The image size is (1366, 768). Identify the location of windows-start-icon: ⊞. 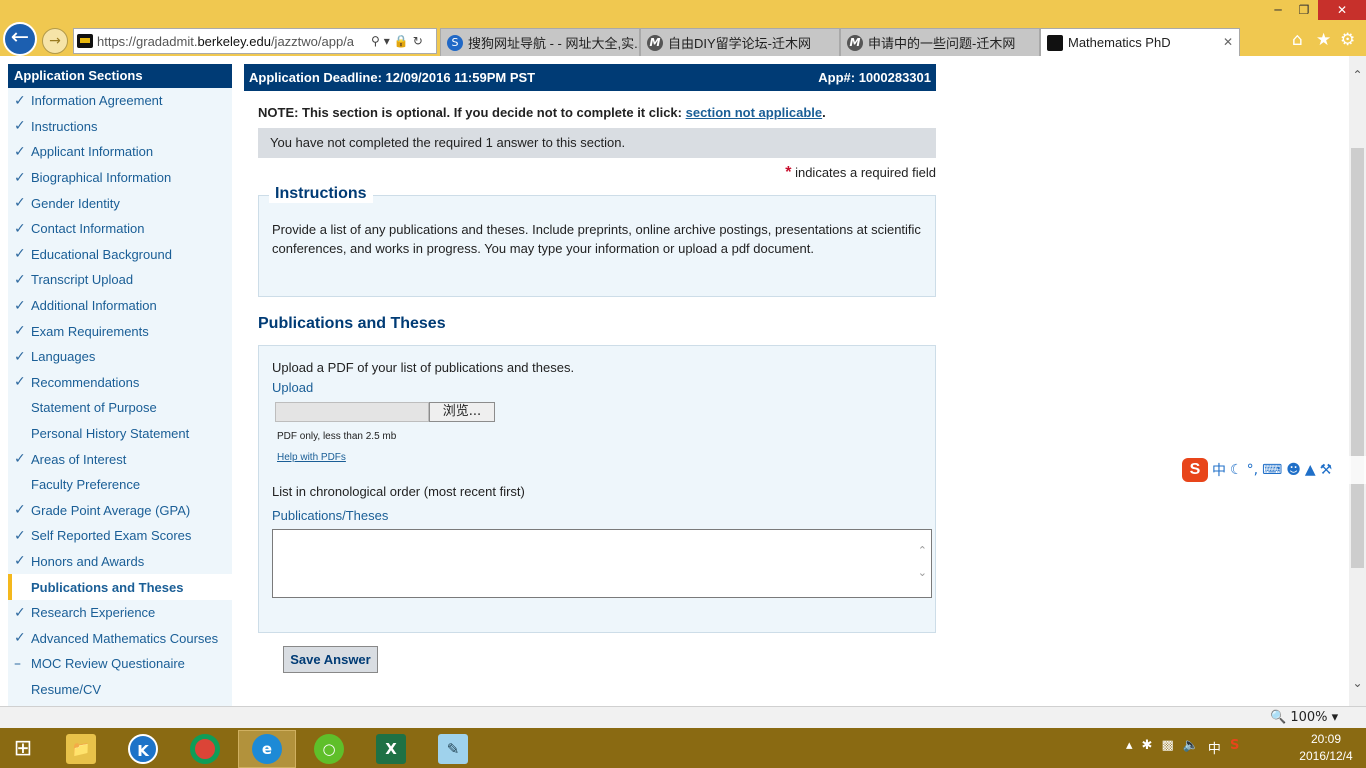
(23, 749).